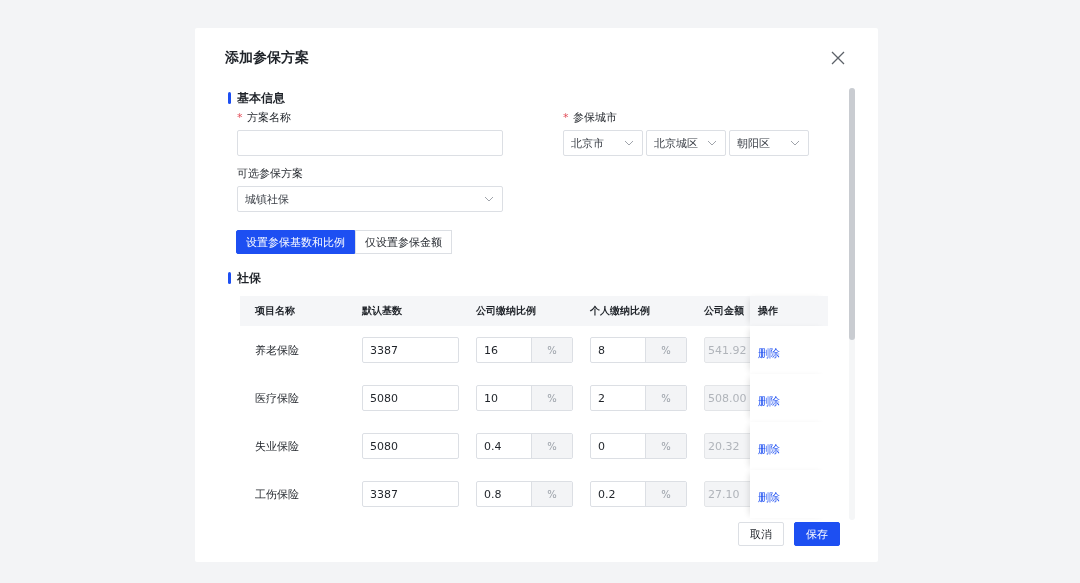  I want to click on column-header: 公司金额, so click(724, 310).